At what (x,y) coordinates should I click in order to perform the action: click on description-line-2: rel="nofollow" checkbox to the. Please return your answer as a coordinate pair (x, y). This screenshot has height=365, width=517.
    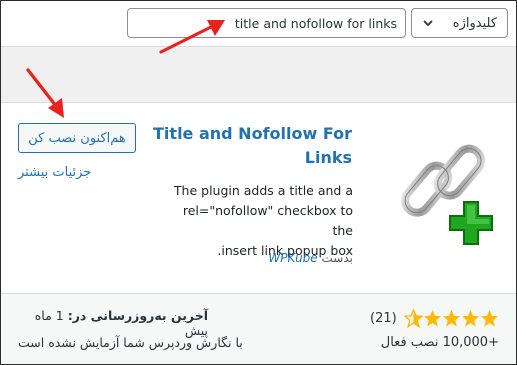
    Looking at the image, I should click on (267, 220).